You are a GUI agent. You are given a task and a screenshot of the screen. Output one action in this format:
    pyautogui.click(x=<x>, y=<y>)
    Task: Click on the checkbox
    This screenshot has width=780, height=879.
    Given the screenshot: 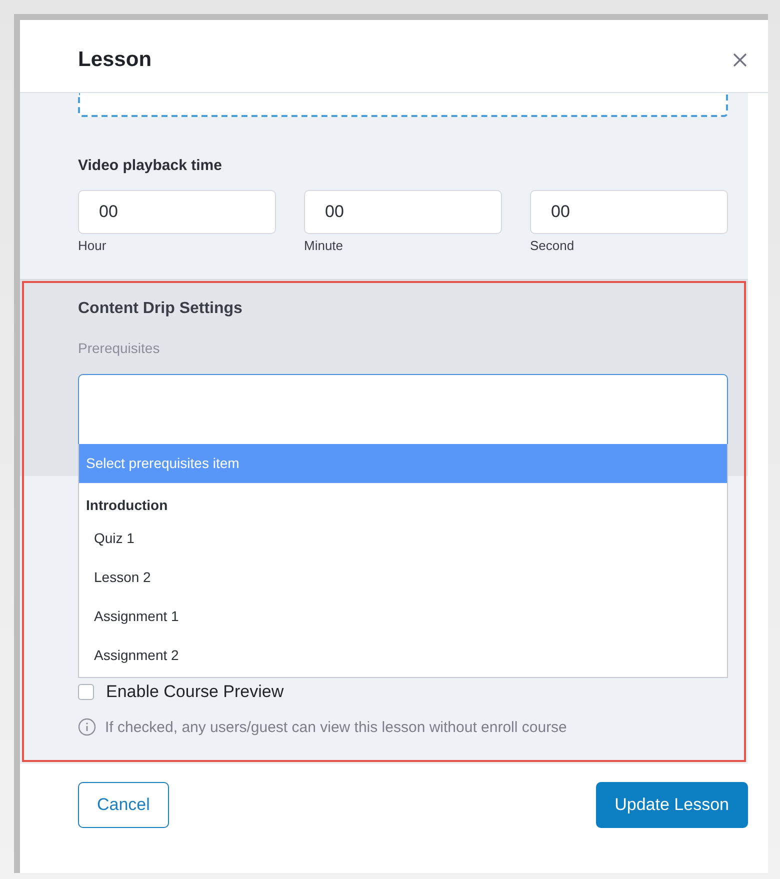 What is the action you would take?
    pyautogui.click(x=86, y=692)
    